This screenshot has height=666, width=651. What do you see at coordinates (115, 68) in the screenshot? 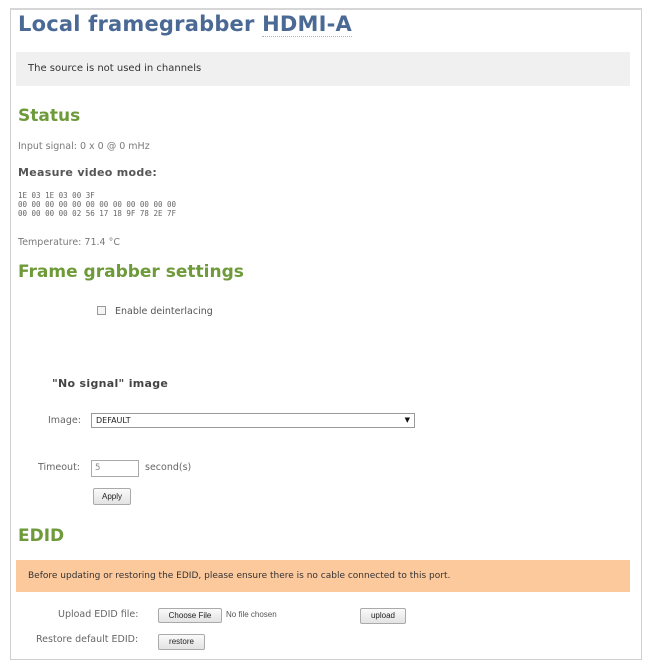
I see `source-usage-text: The source is not used in channels` at bounding box center [115, 68].